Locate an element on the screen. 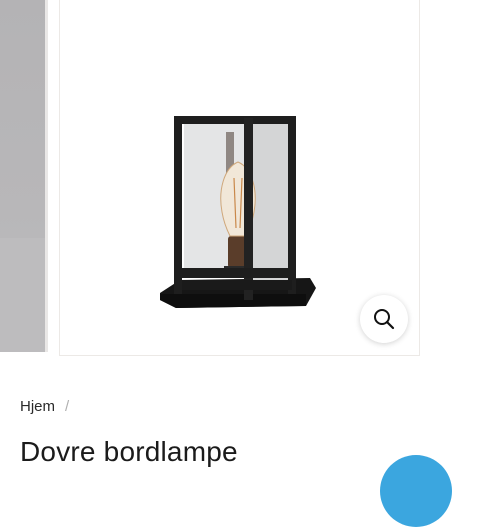 The image size is (480, 527). lamp-image is located at coordinates (238, 212).